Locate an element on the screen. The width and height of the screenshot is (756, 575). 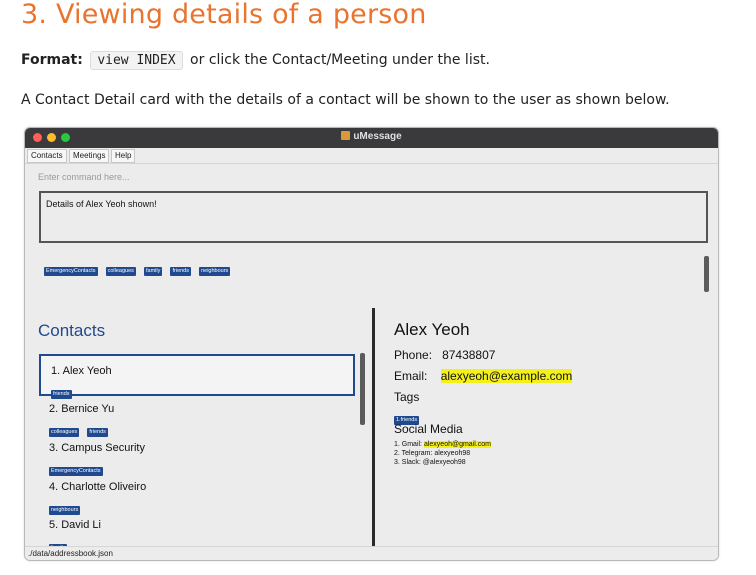
format-label: Format: is located at coordinates (52, 60).